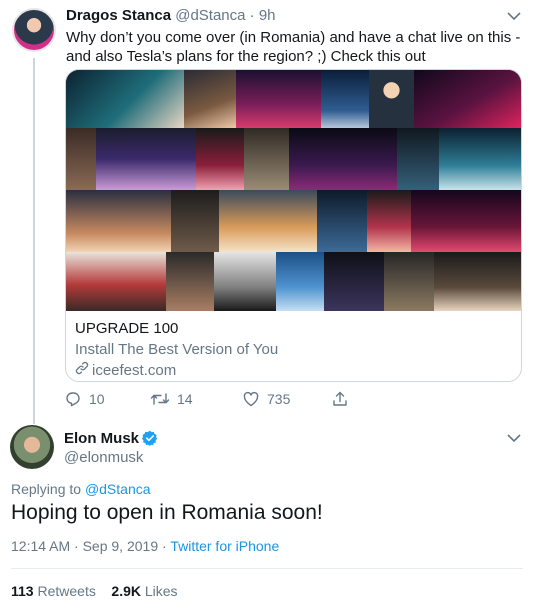  I want to click on retweets-stat: 113 Retweets, so click(53, 591).